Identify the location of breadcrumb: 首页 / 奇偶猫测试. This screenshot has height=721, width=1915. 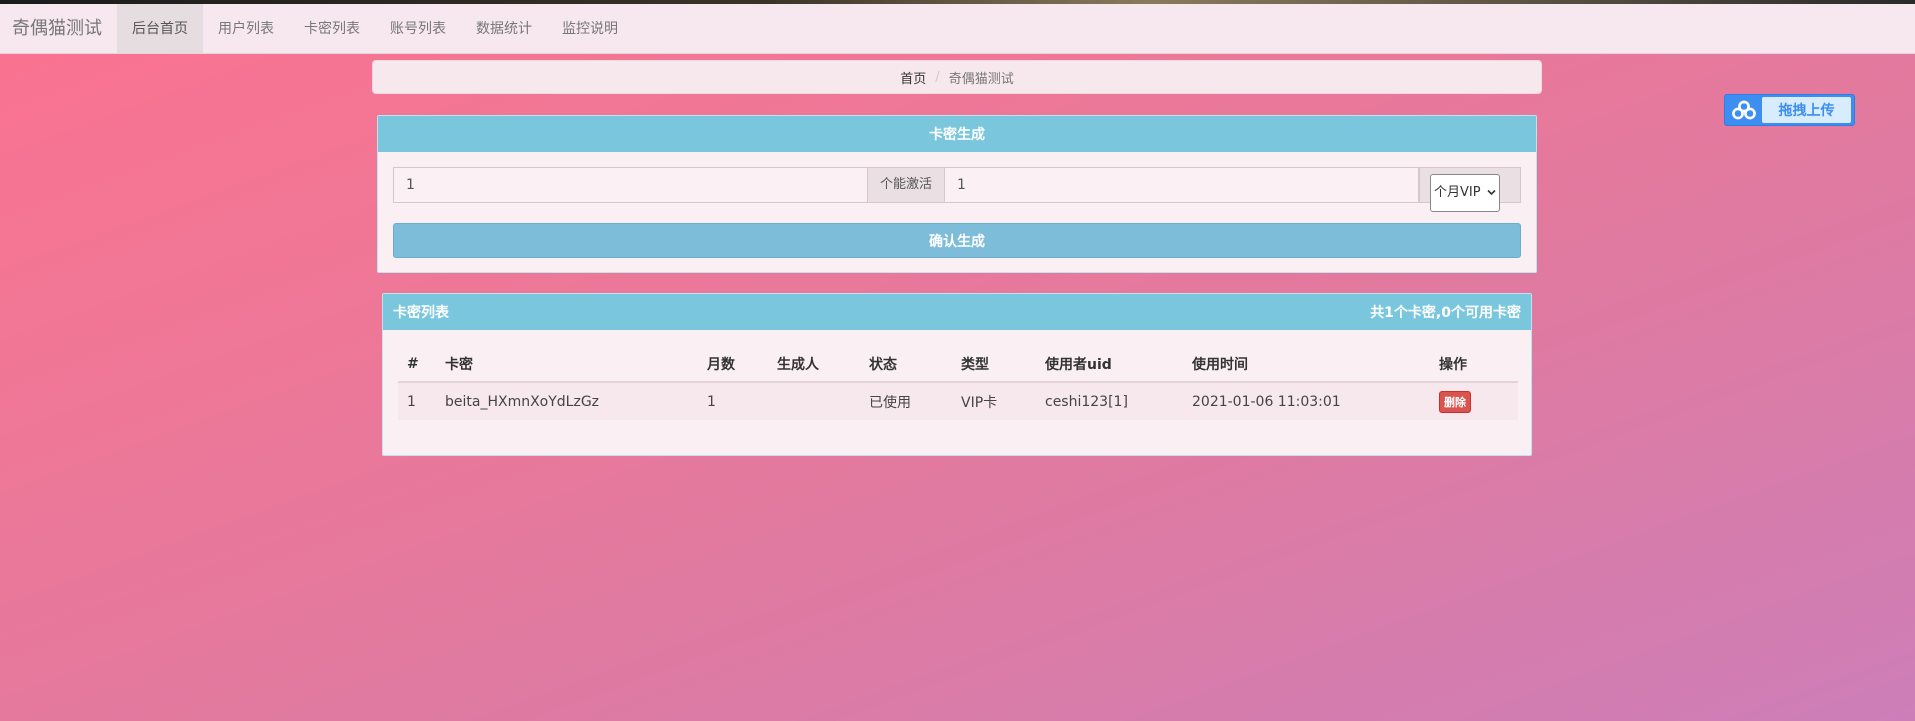
(957, 77).